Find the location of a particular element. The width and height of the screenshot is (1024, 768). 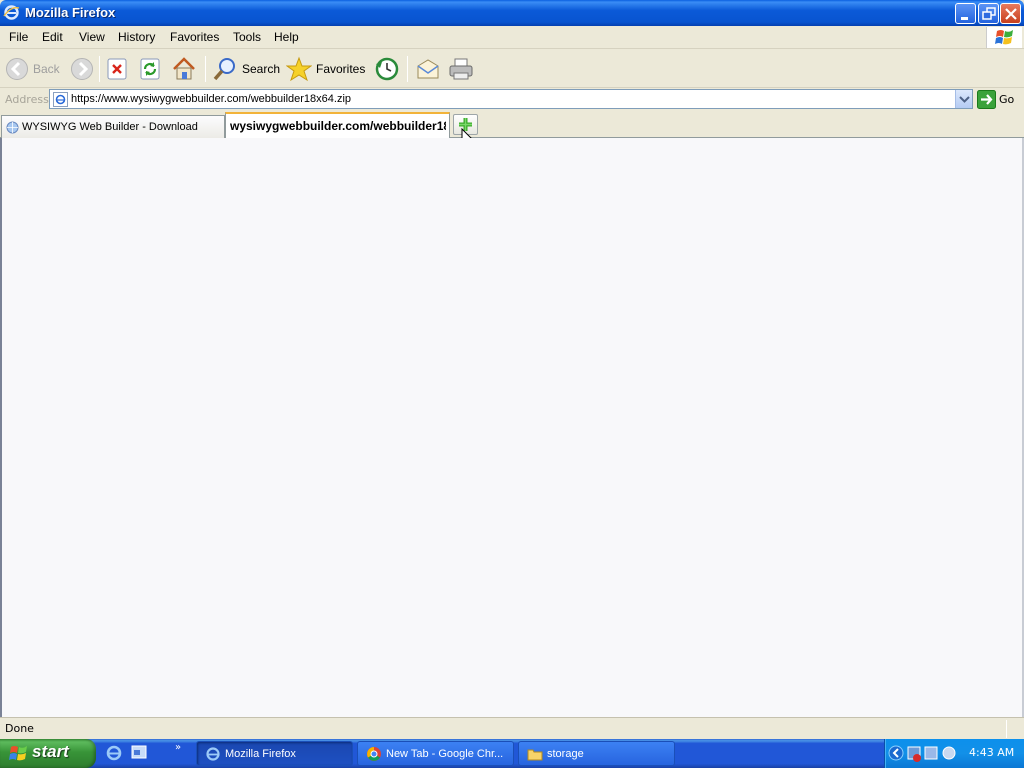

restore-button is located at coordinates (988, 13).